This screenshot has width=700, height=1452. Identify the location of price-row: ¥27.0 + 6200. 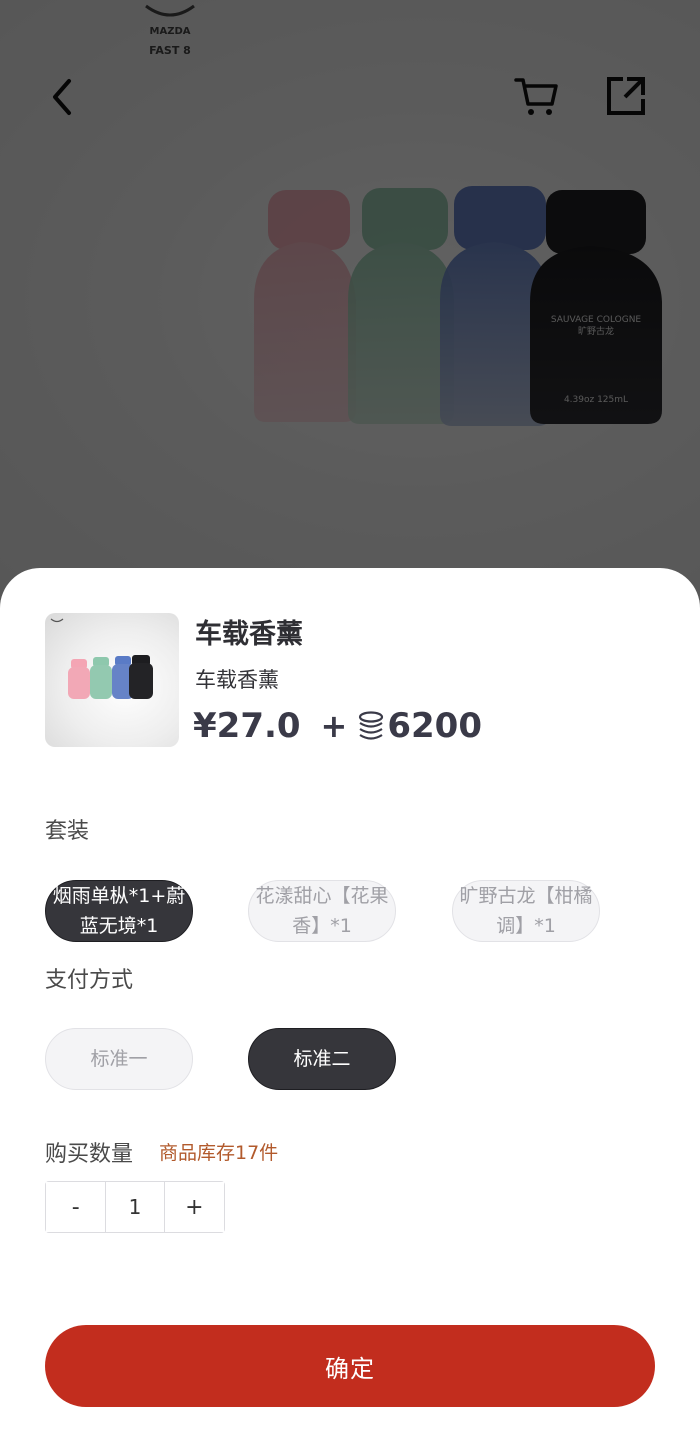
(337, 726).